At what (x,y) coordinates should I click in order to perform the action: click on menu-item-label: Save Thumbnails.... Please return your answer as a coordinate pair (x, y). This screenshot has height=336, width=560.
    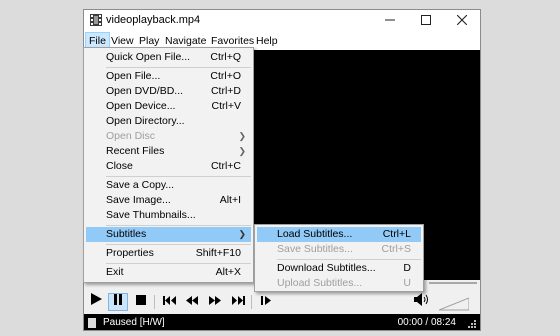
    Looking at the image, I should click on (151, 215).